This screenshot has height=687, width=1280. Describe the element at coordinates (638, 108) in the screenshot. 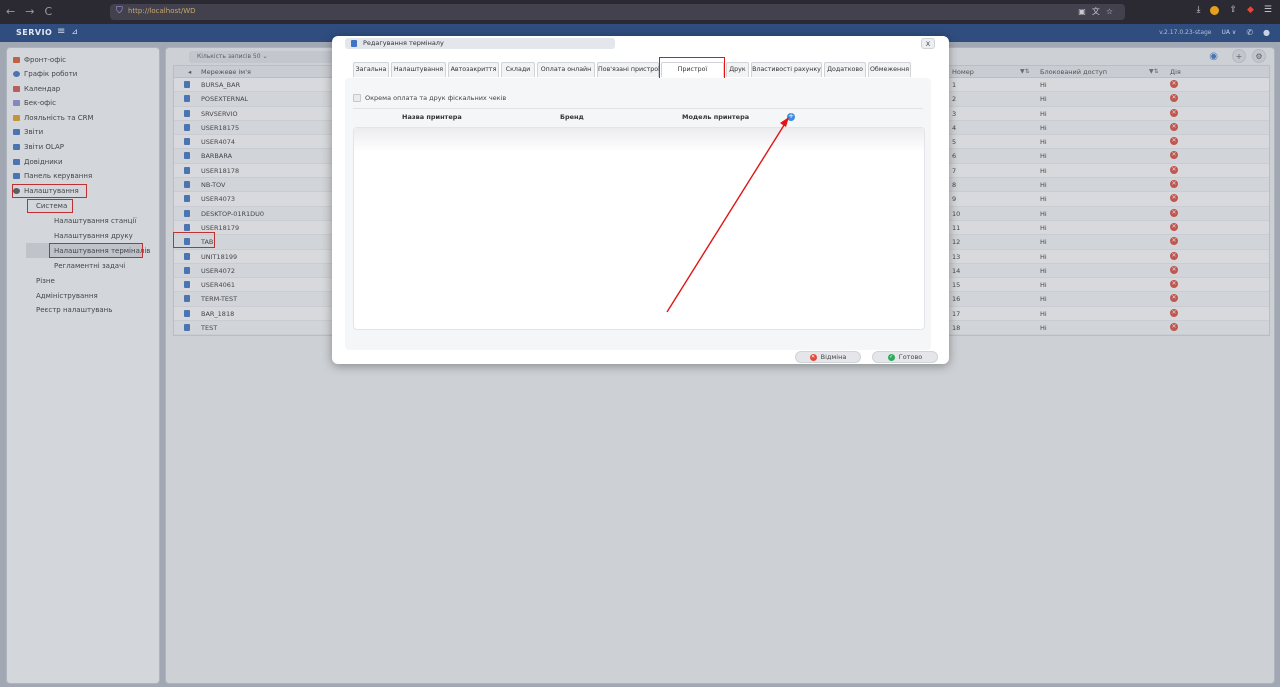

I see `divider` at that location.